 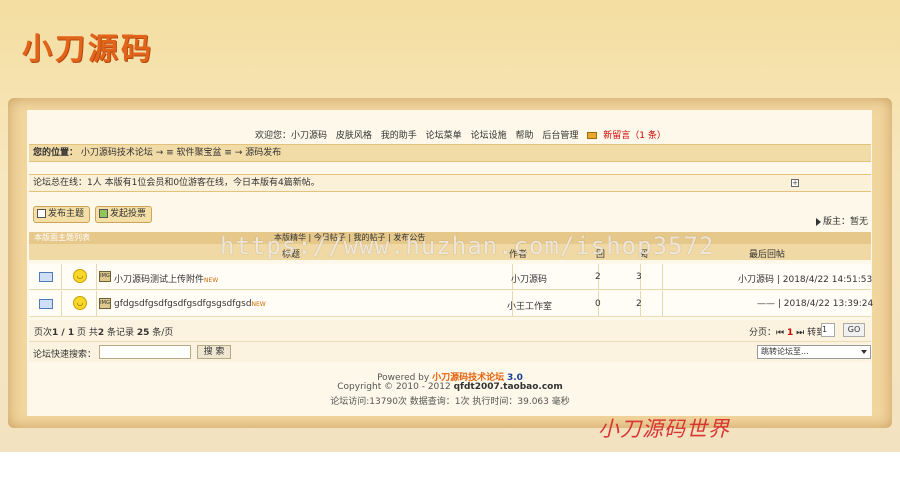 I want to click on poll-icon, so click(x=103, y=213).